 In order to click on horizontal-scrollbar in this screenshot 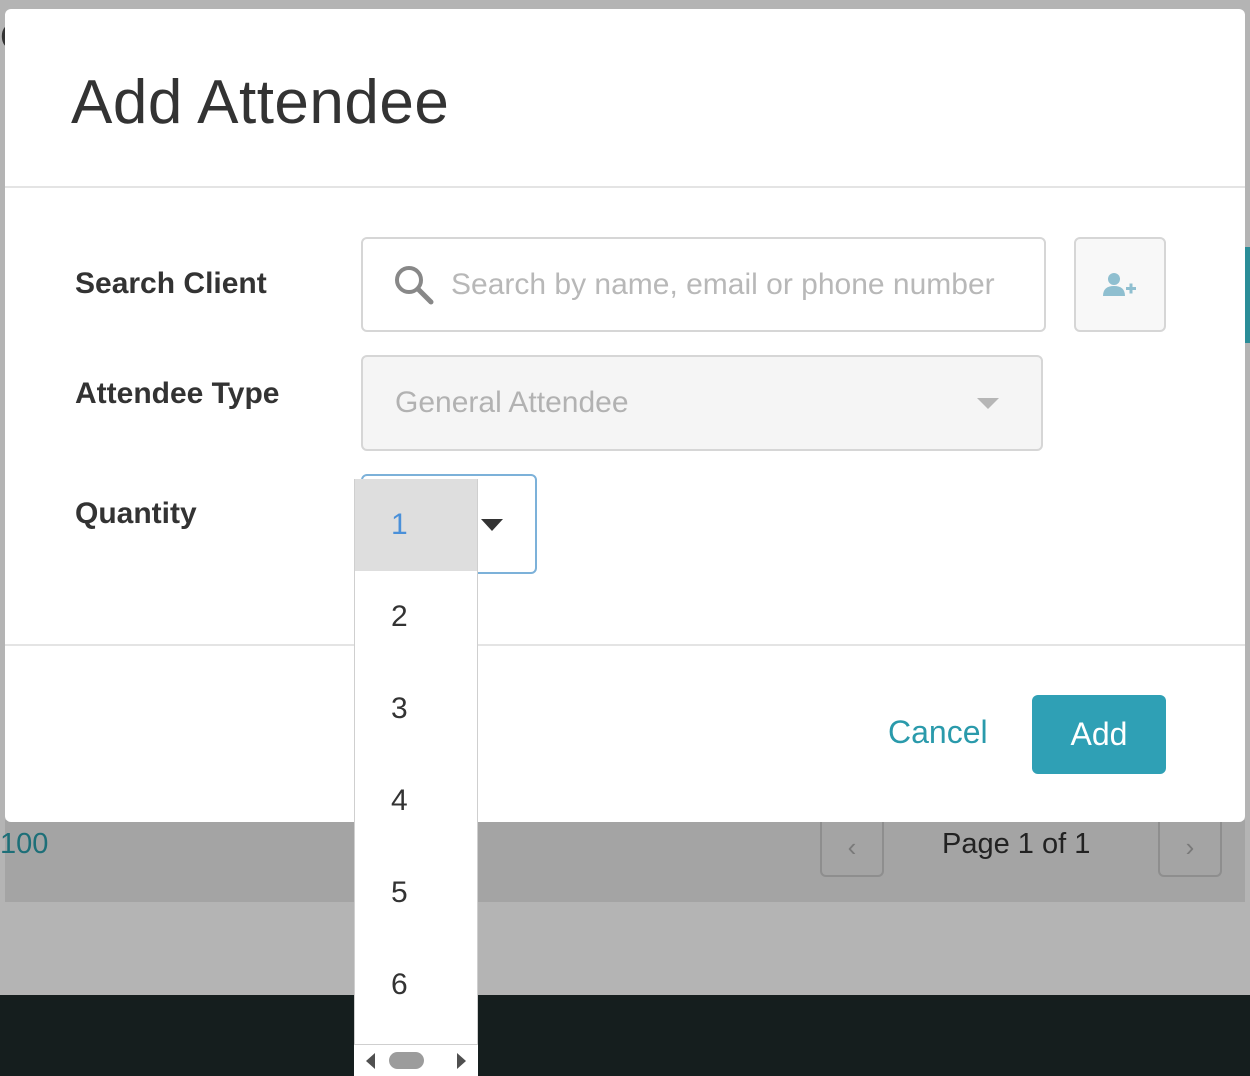, I will do `click(416, 1060)`.